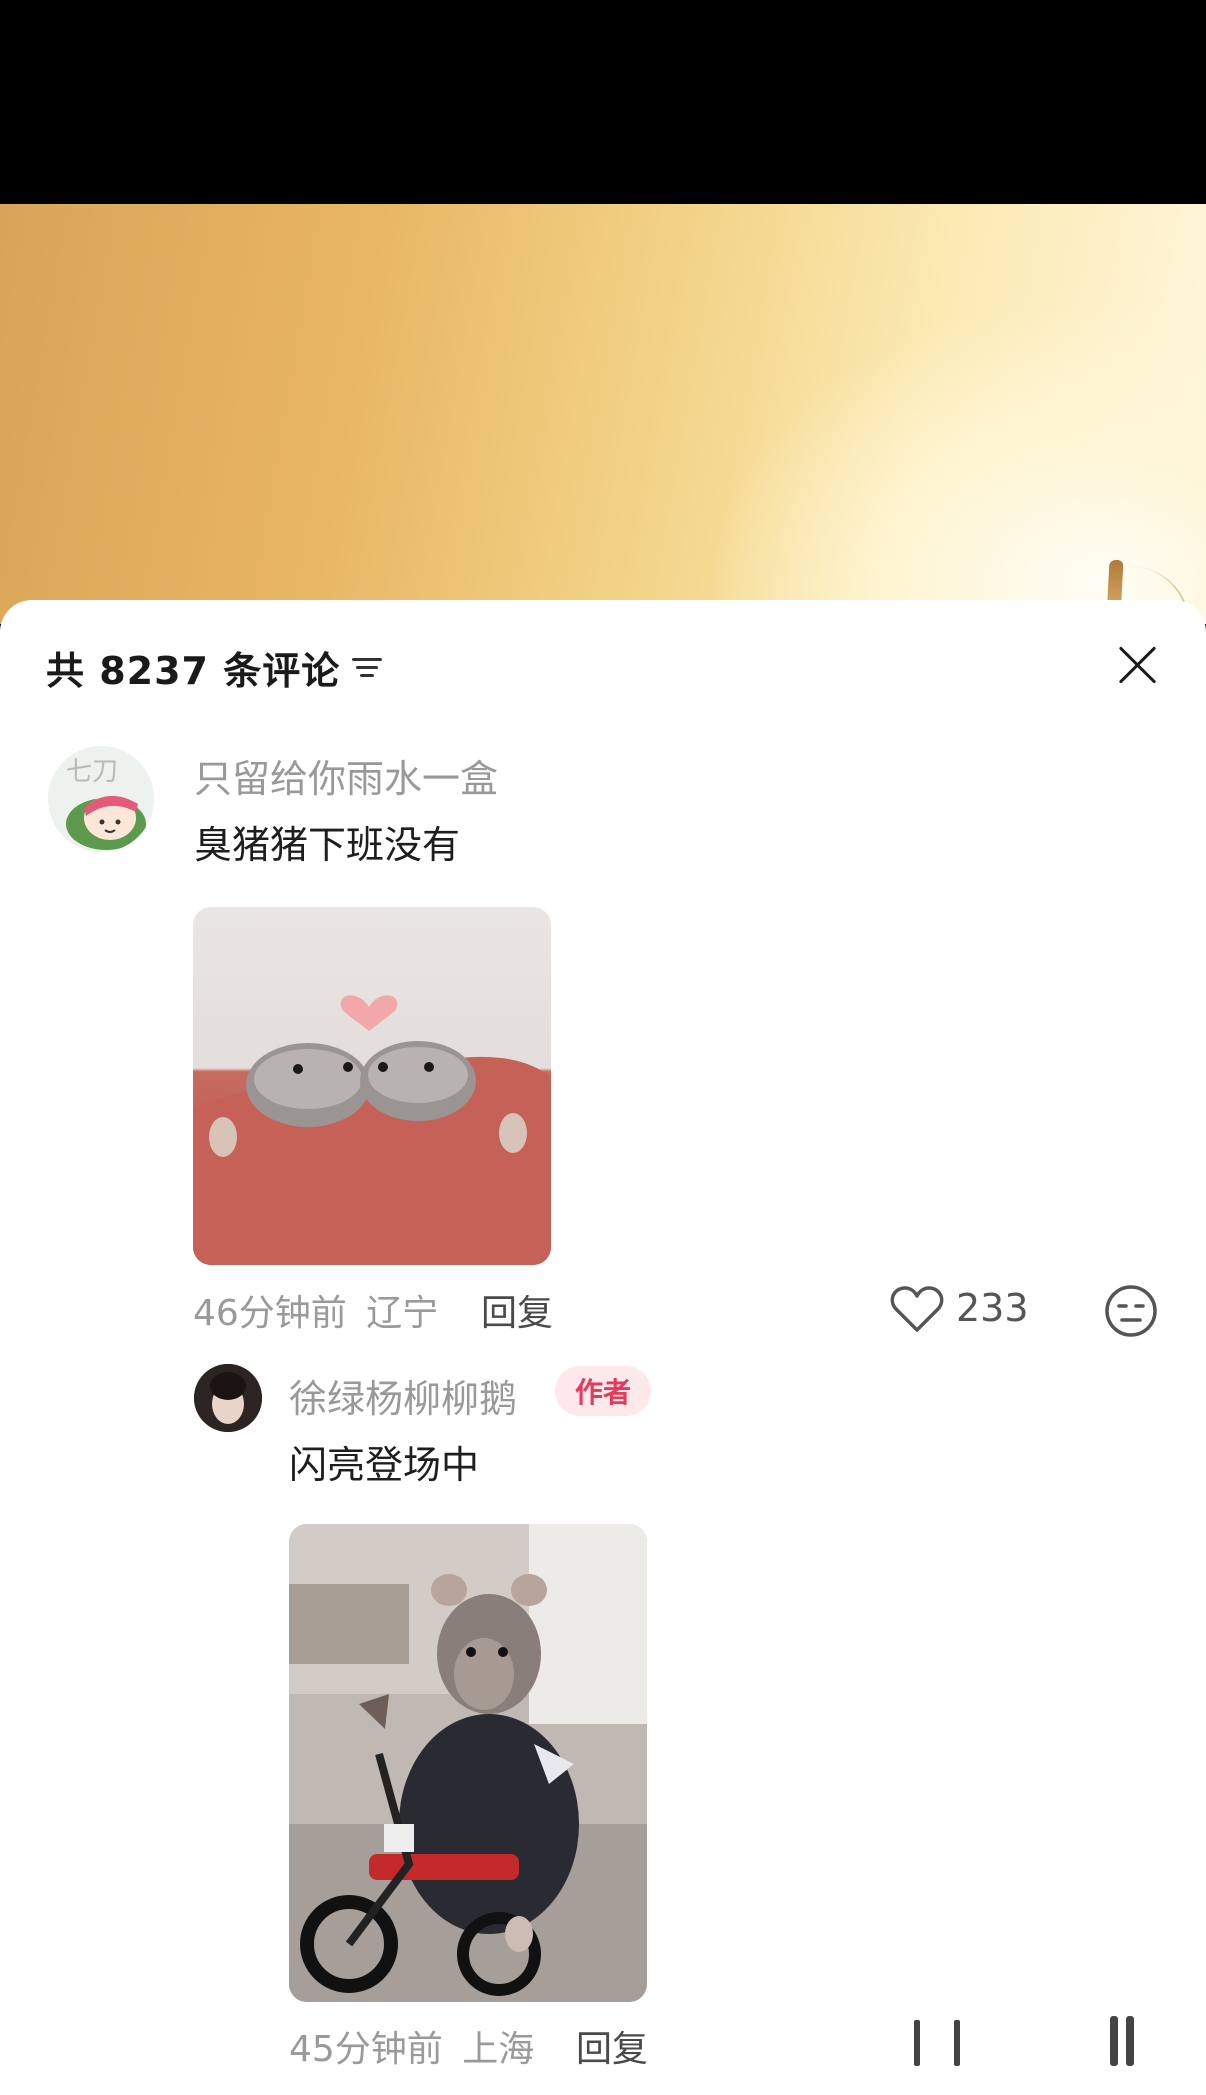 Image resolution: width=1206 pixels, height=2095 pixels. I want to click on comment-sheet-header: 共 8237 条评论, so click(216, 667).